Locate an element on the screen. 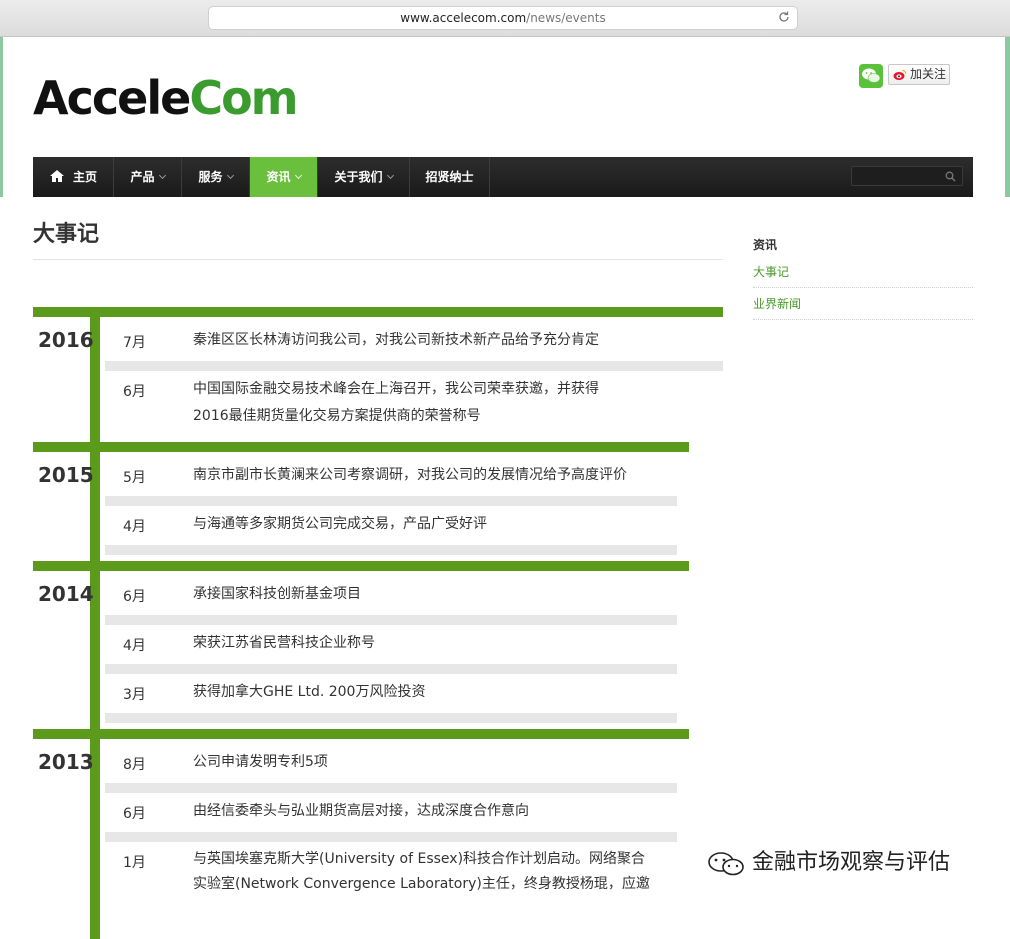 This screenshot has height=939, width=1010. url-path: /news/events is located at coordinates (566, 18).